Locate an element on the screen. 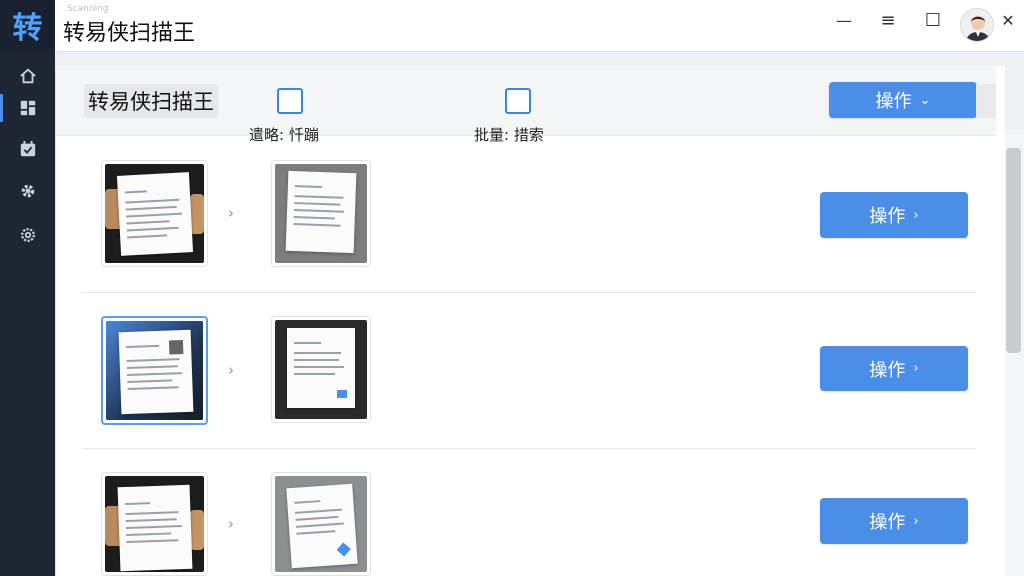 This screenshot has height=576, width=1024. sidebar: 转 is located at coordinates (27, 288).